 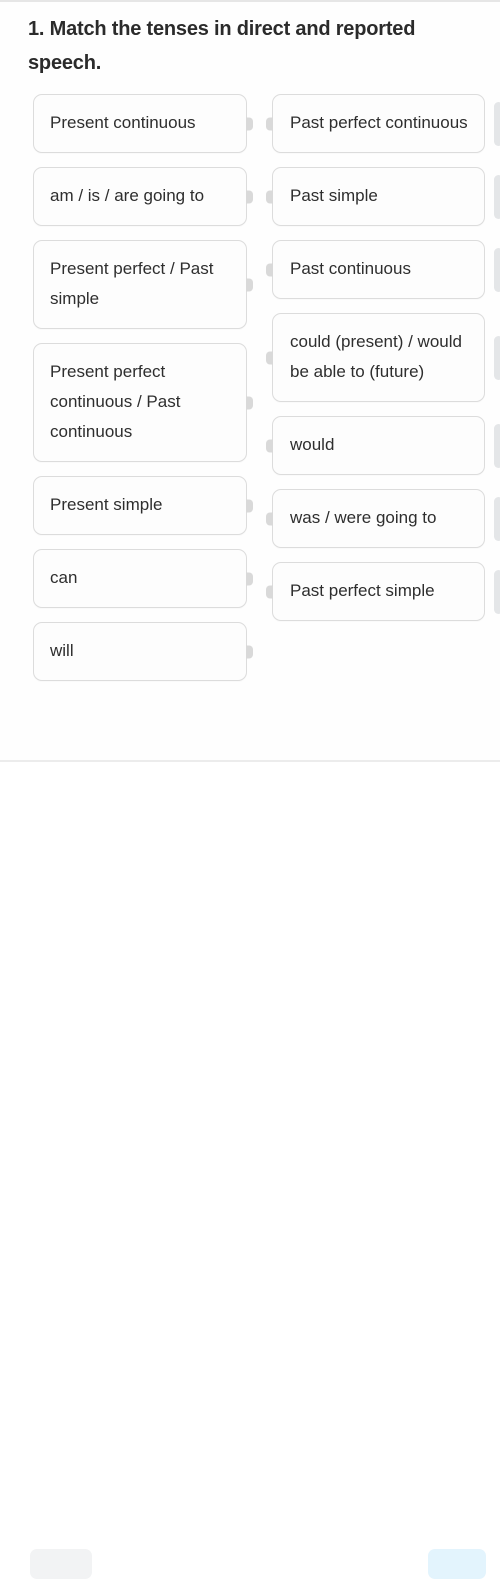 What do you see at coordinates (457, 1564) in the screenshot?
I see `next-button` at bounding box center [457, 1564].